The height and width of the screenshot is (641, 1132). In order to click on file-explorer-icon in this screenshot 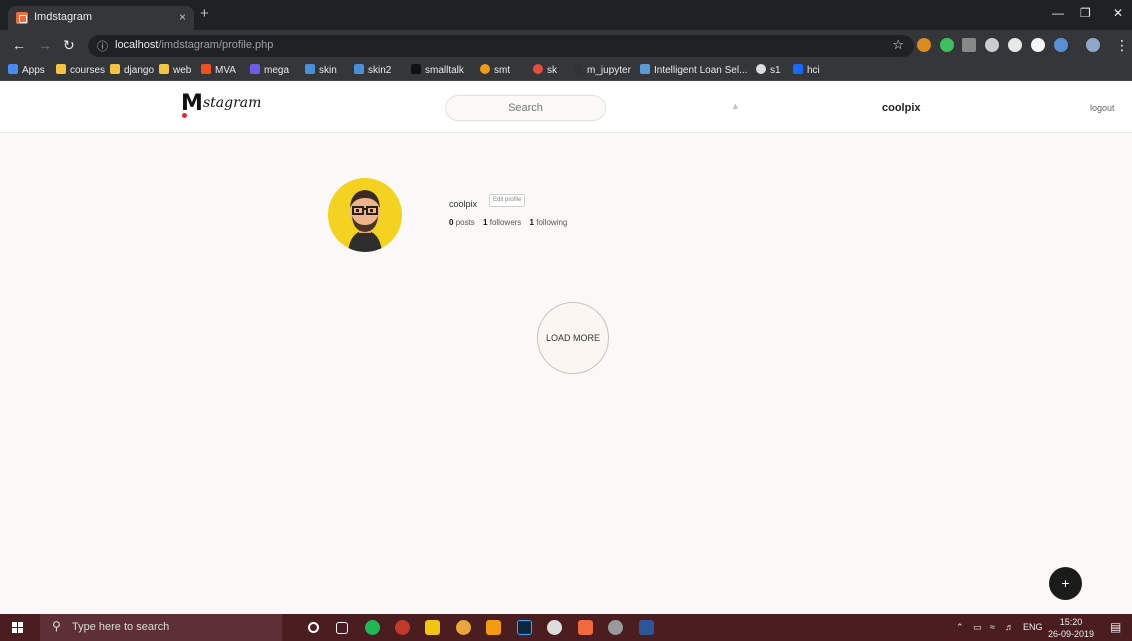, I will do `click(432, 627)`.